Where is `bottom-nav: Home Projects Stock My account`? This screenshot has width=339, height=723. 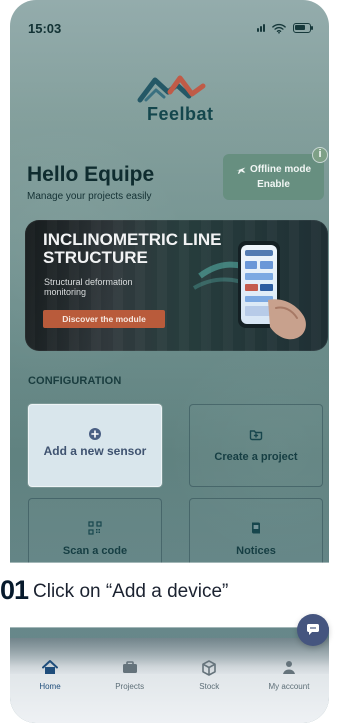 bottom-nav: Home Projects Stock My account is located at coordinates (169, 675).